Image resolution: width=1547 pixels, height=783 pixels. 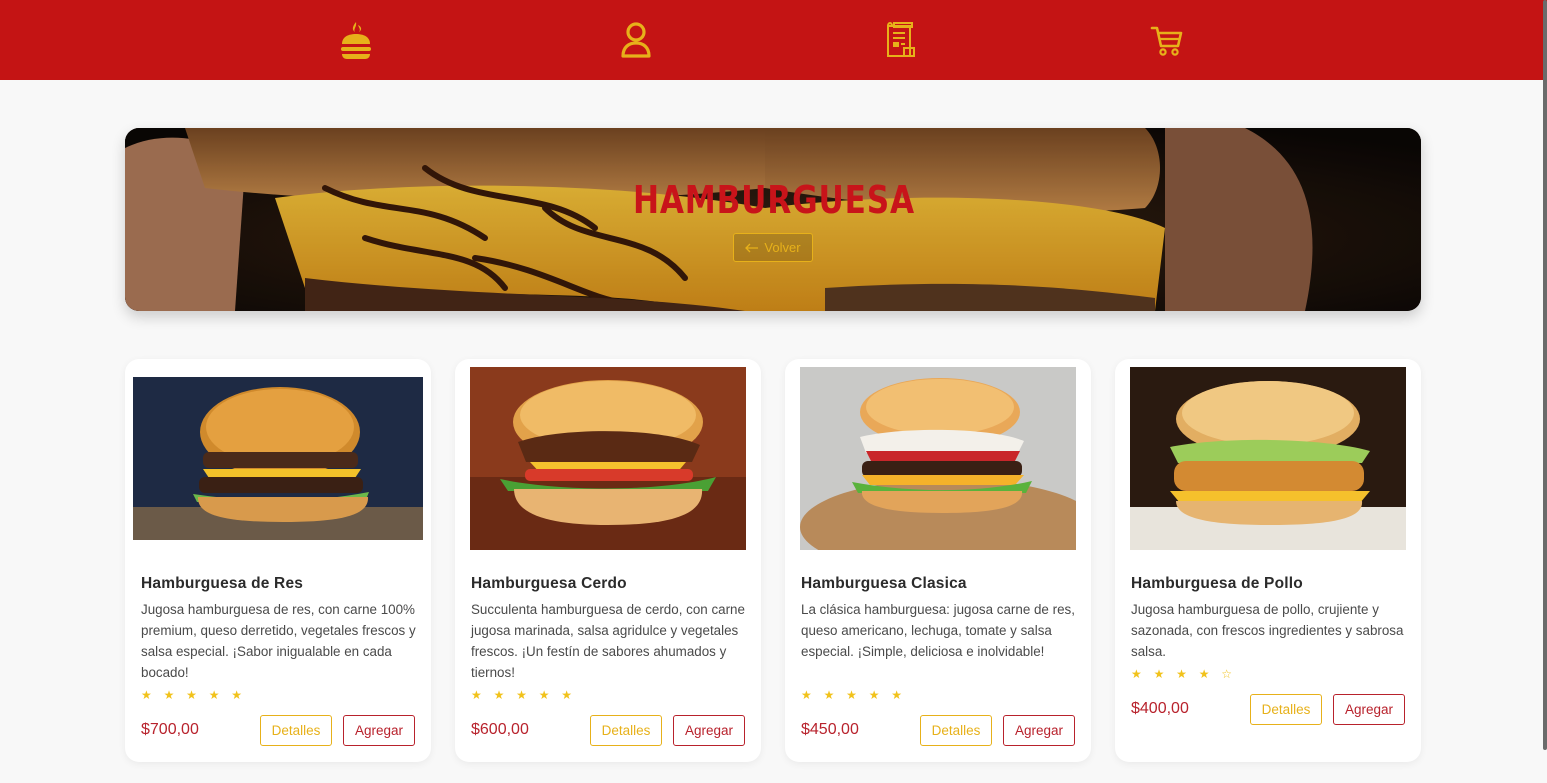 I want to click on back-button: Volver, so click(x=773, y=247).